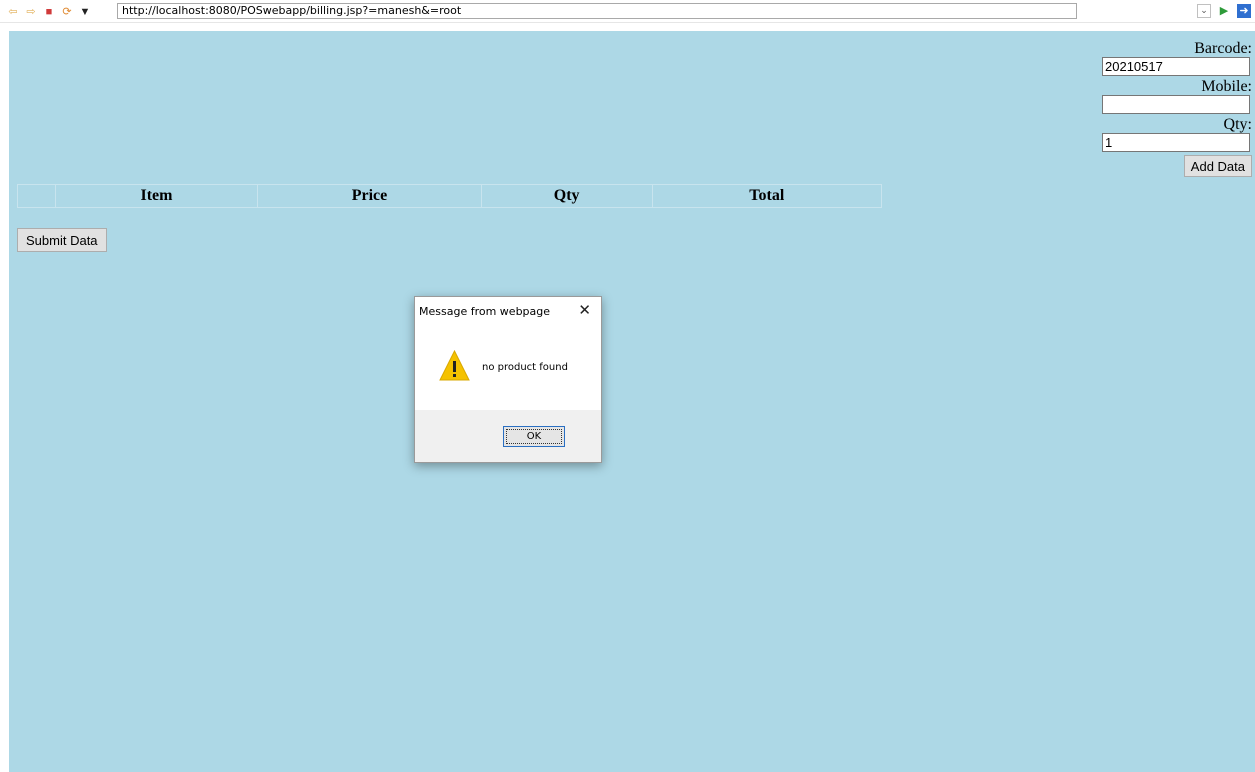 Image resolution: width=1255 pixels, height=772 pixels. Describe the element at coordinates (67, 12) in the screenshot. I see `refresh-icon: ⟳` at that location.